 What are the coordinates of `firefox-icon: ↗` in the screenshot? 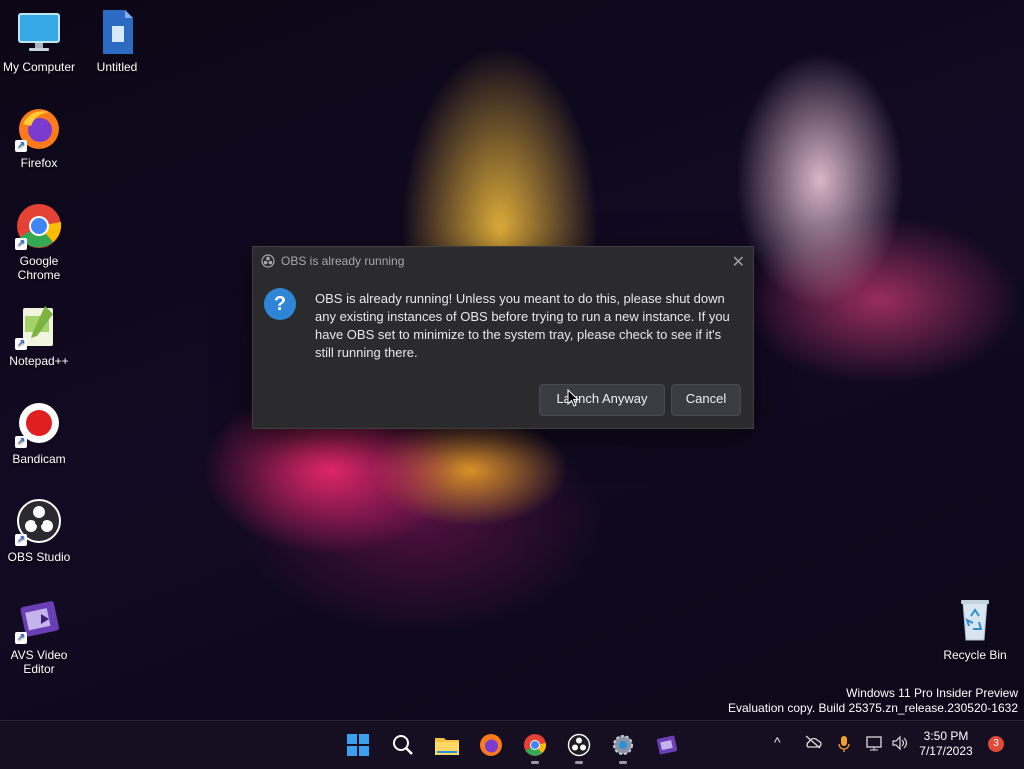 It's located at (39, 128).